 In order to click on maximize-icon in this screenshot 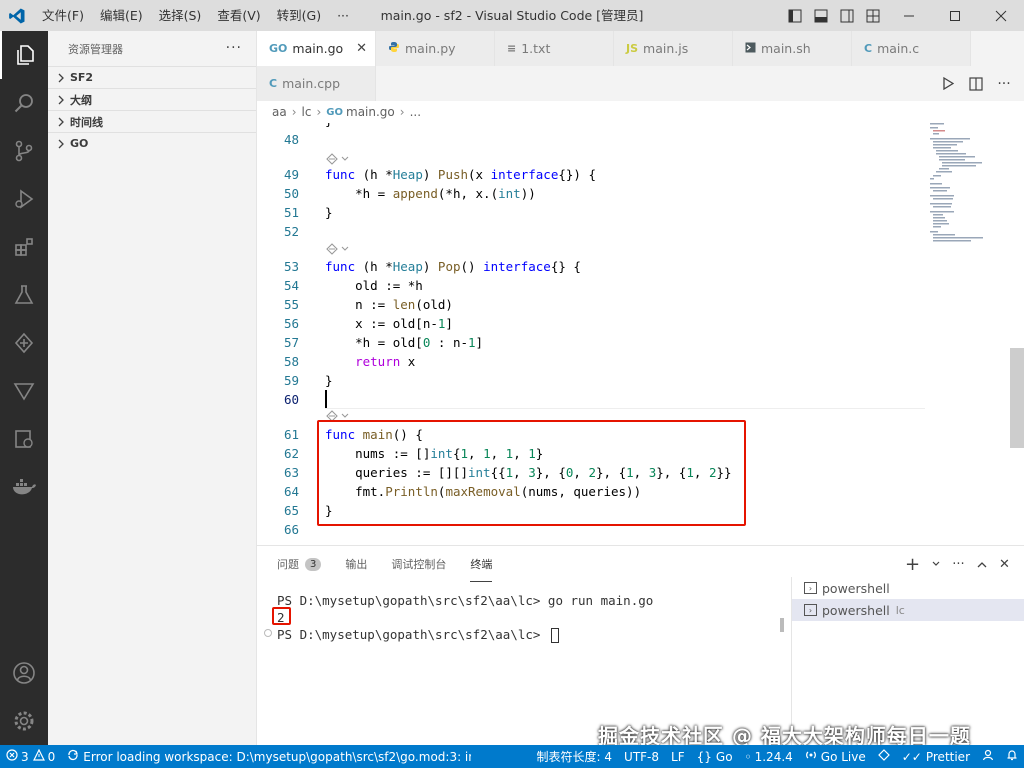, I will do `click(955, 15)`.